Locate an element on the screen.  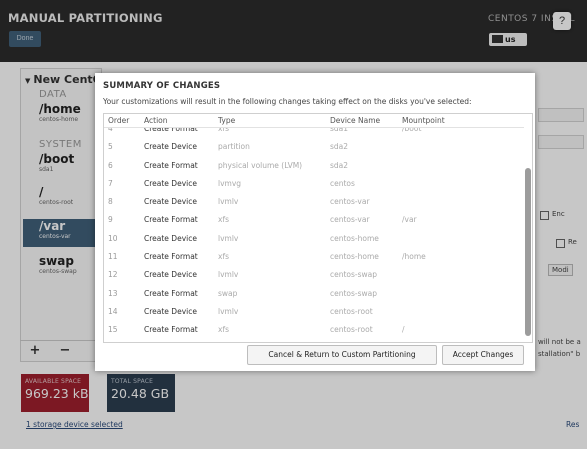
cell-order: 11 is located at coordinates (113, 257).